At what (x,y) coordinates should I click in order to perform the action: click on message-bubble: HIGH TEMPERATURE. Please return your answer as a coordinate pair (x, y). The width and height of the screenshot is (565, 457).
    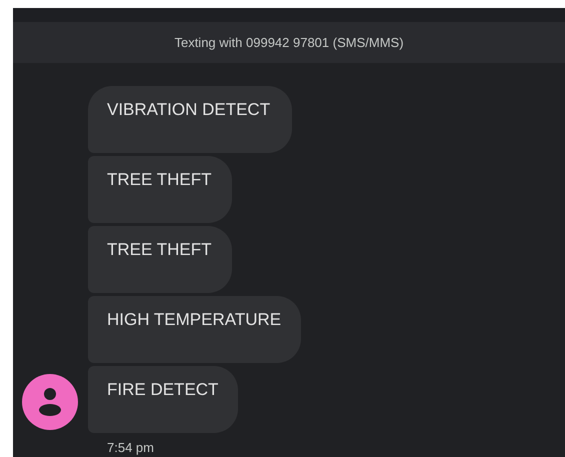
    Looking at the image, I should click on (195, 329).